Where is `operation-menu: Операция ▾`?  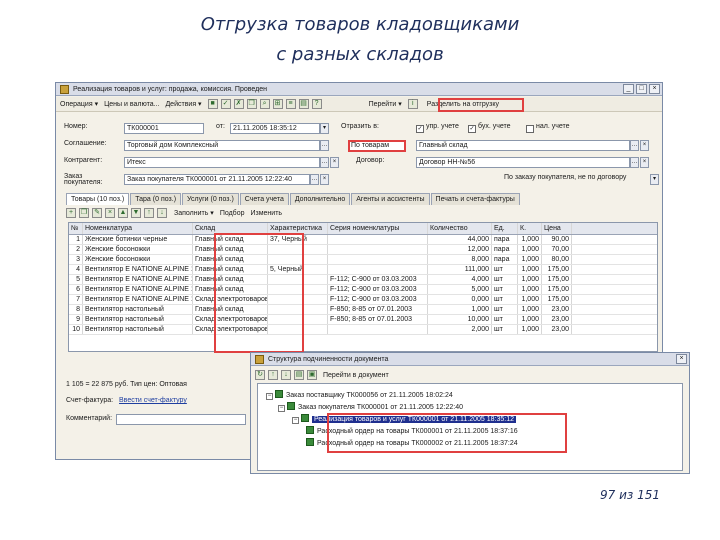 operation-menu: Операция ▾ is located at coordinates (79, 104).